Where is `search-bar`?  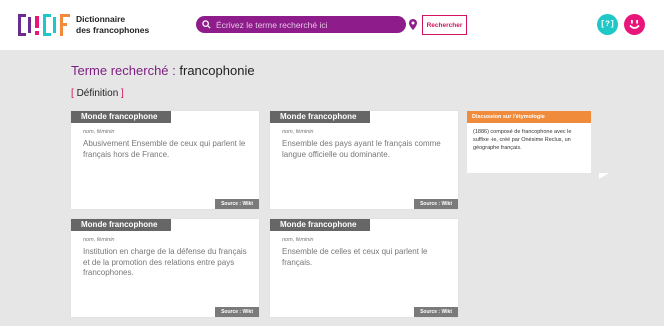 search-bar is located at coordinates (301, 24).